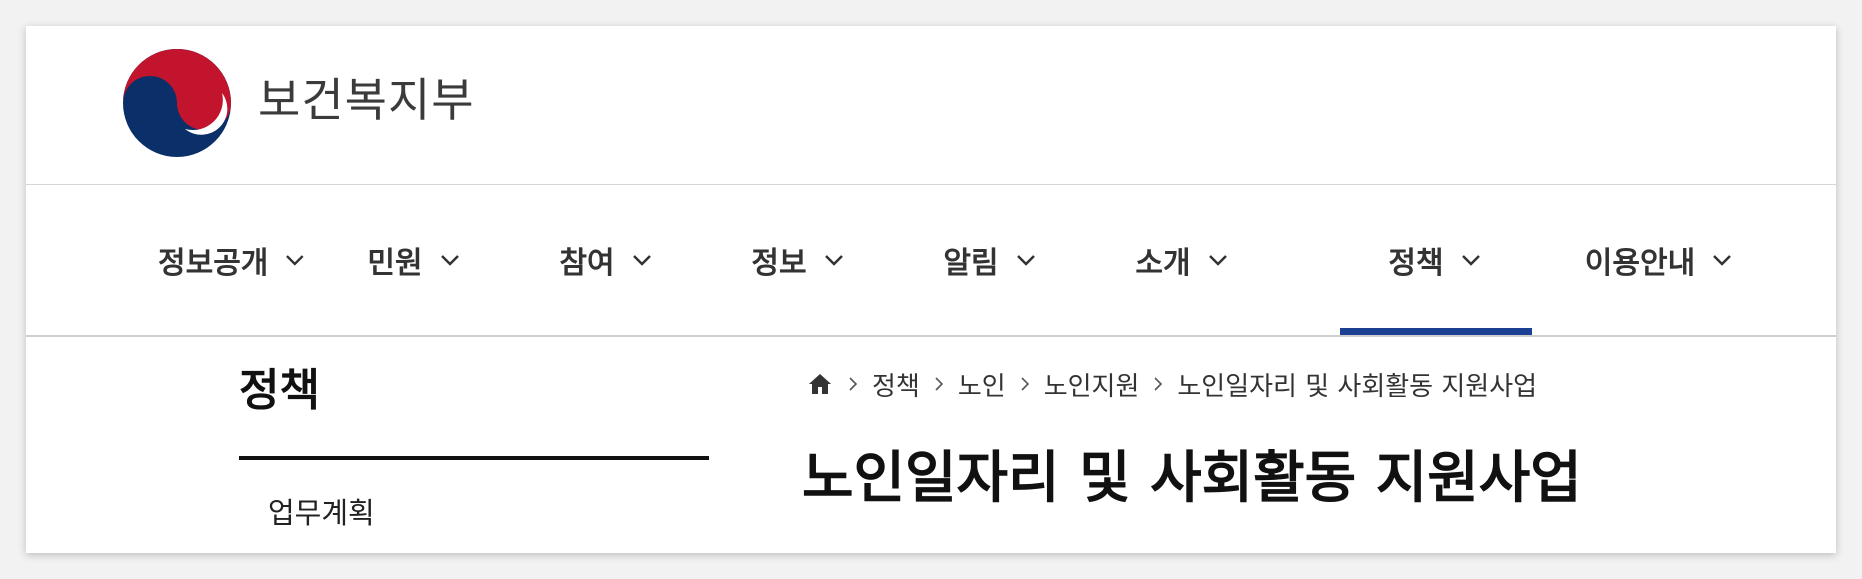 This screenshot has height=579, width=1862. What do you see at coordinates (474, 458) in the screenshot?
I see `side-nav-divider` at bounding box center [474, 458].